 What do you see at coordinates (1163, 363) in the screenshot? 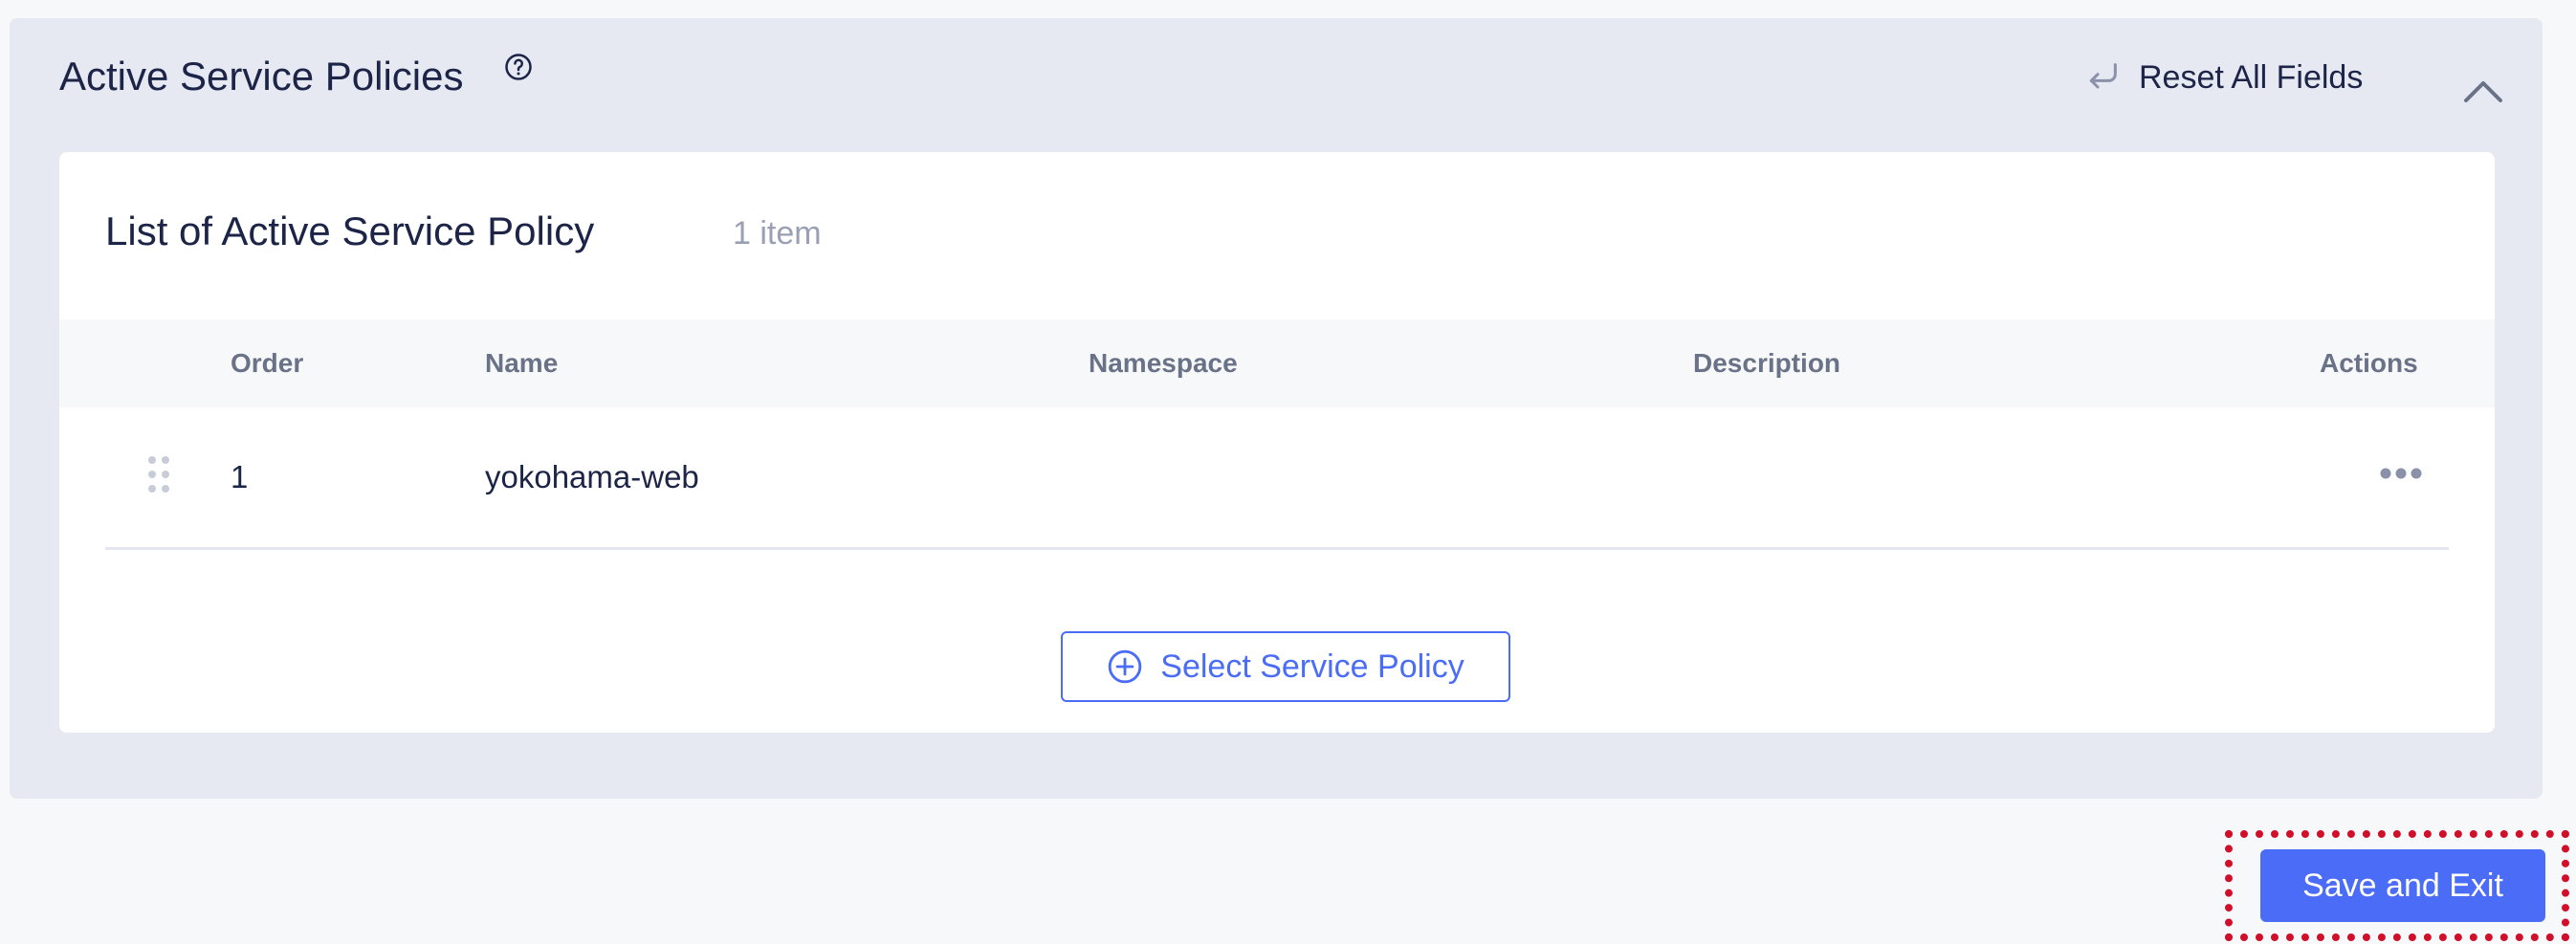
I see `column-header-namespace: Namespace` at bounding box center [1163, 363].